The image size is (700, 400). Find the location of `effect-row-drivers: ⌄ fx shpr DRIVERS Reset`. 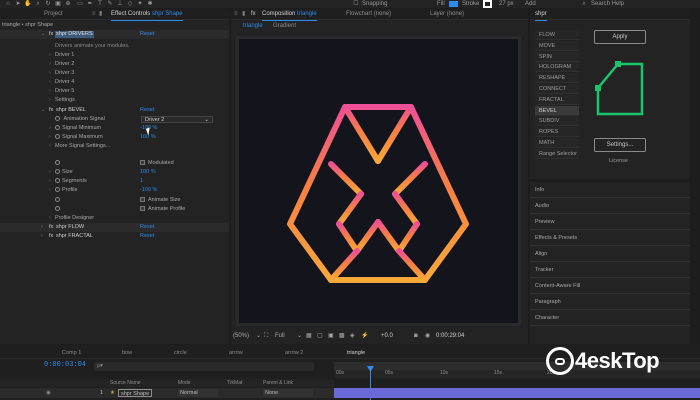

effect-row-drivers: ⌄ fx shpr DRIVERS Reset is located at coordinates (114, 34).